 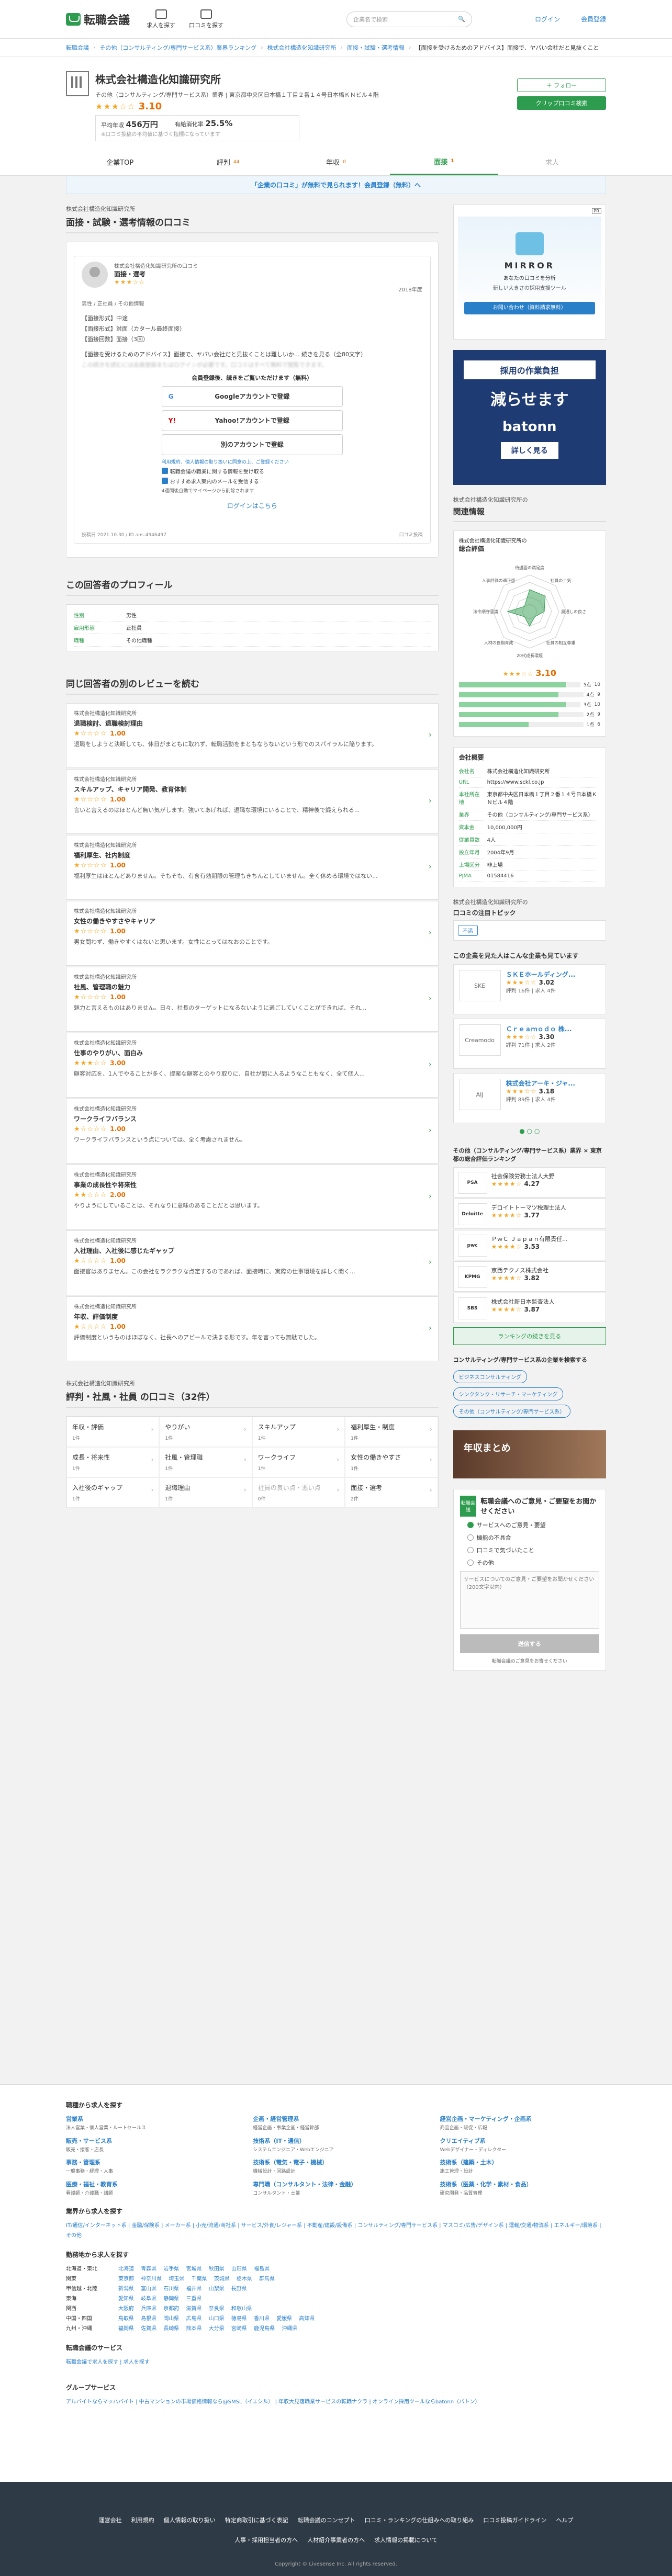 I want to click on footer-pref-links: 北海道 青森県 岩手県 宮城県 秋田県 山形県 福島県, so click(x=362, y=2269).